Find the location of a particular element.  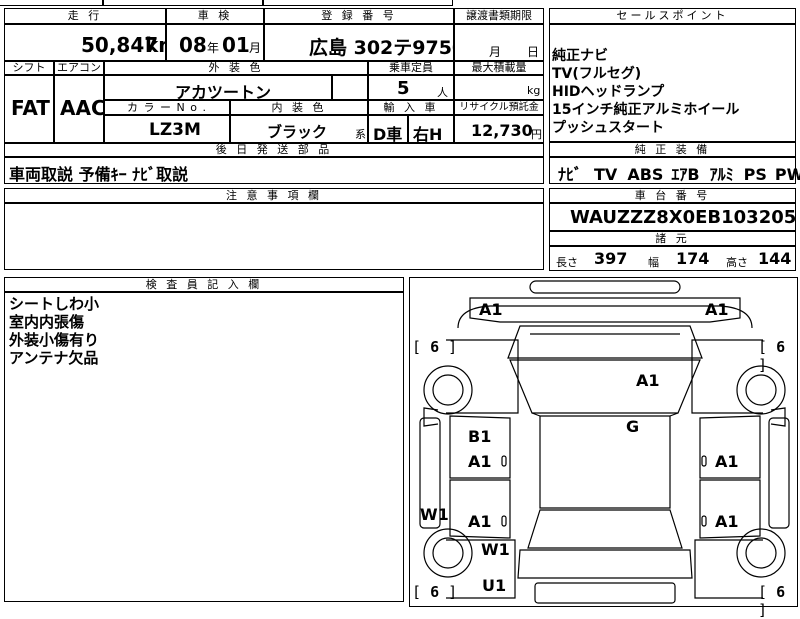

genuine-equip-cell: ﾅﾋﾞ TV ABS ｴｱB ｱﾙﾐ PS PW is located at coordinates (674, 170).